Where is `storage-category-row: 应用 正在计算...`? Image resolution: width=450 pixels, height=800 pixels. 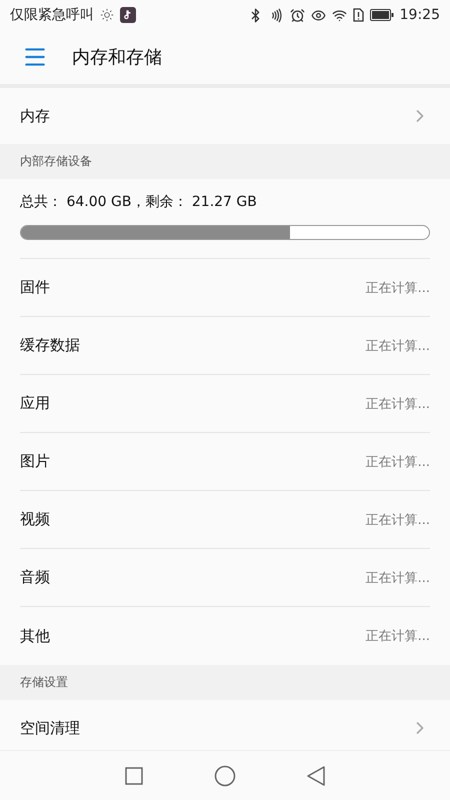 storage-category-row: 应用 正在计算... is located at coordinates (225, 404).